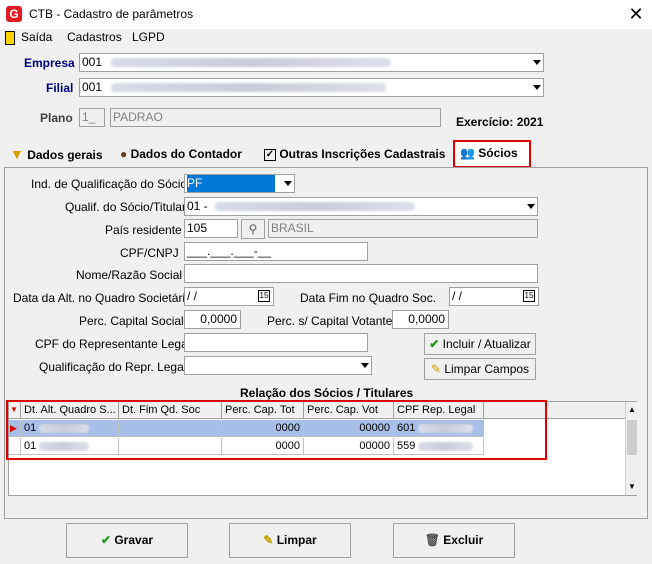 The image size is (652, 564). What do you see at coordinates (326, 14) in the screenshot?
I see `title-bar: G CTB - Cadastro de parâmetros ✕` at bounding box center [326, 14].